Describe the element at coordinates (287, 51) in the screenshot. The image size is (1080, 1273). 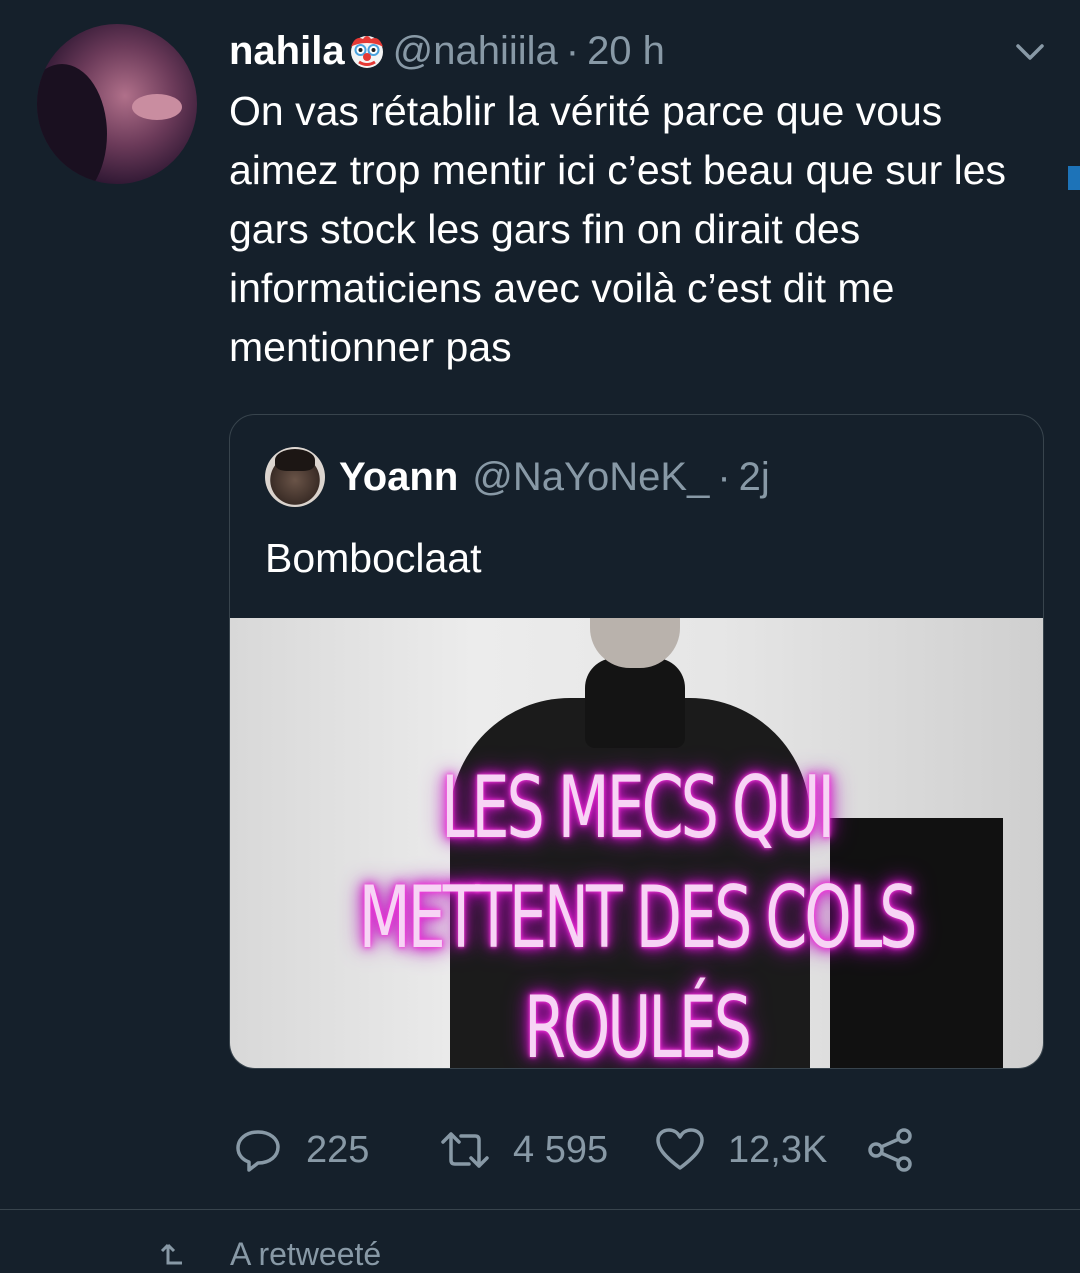
I see `display-name: nahila` at that location.